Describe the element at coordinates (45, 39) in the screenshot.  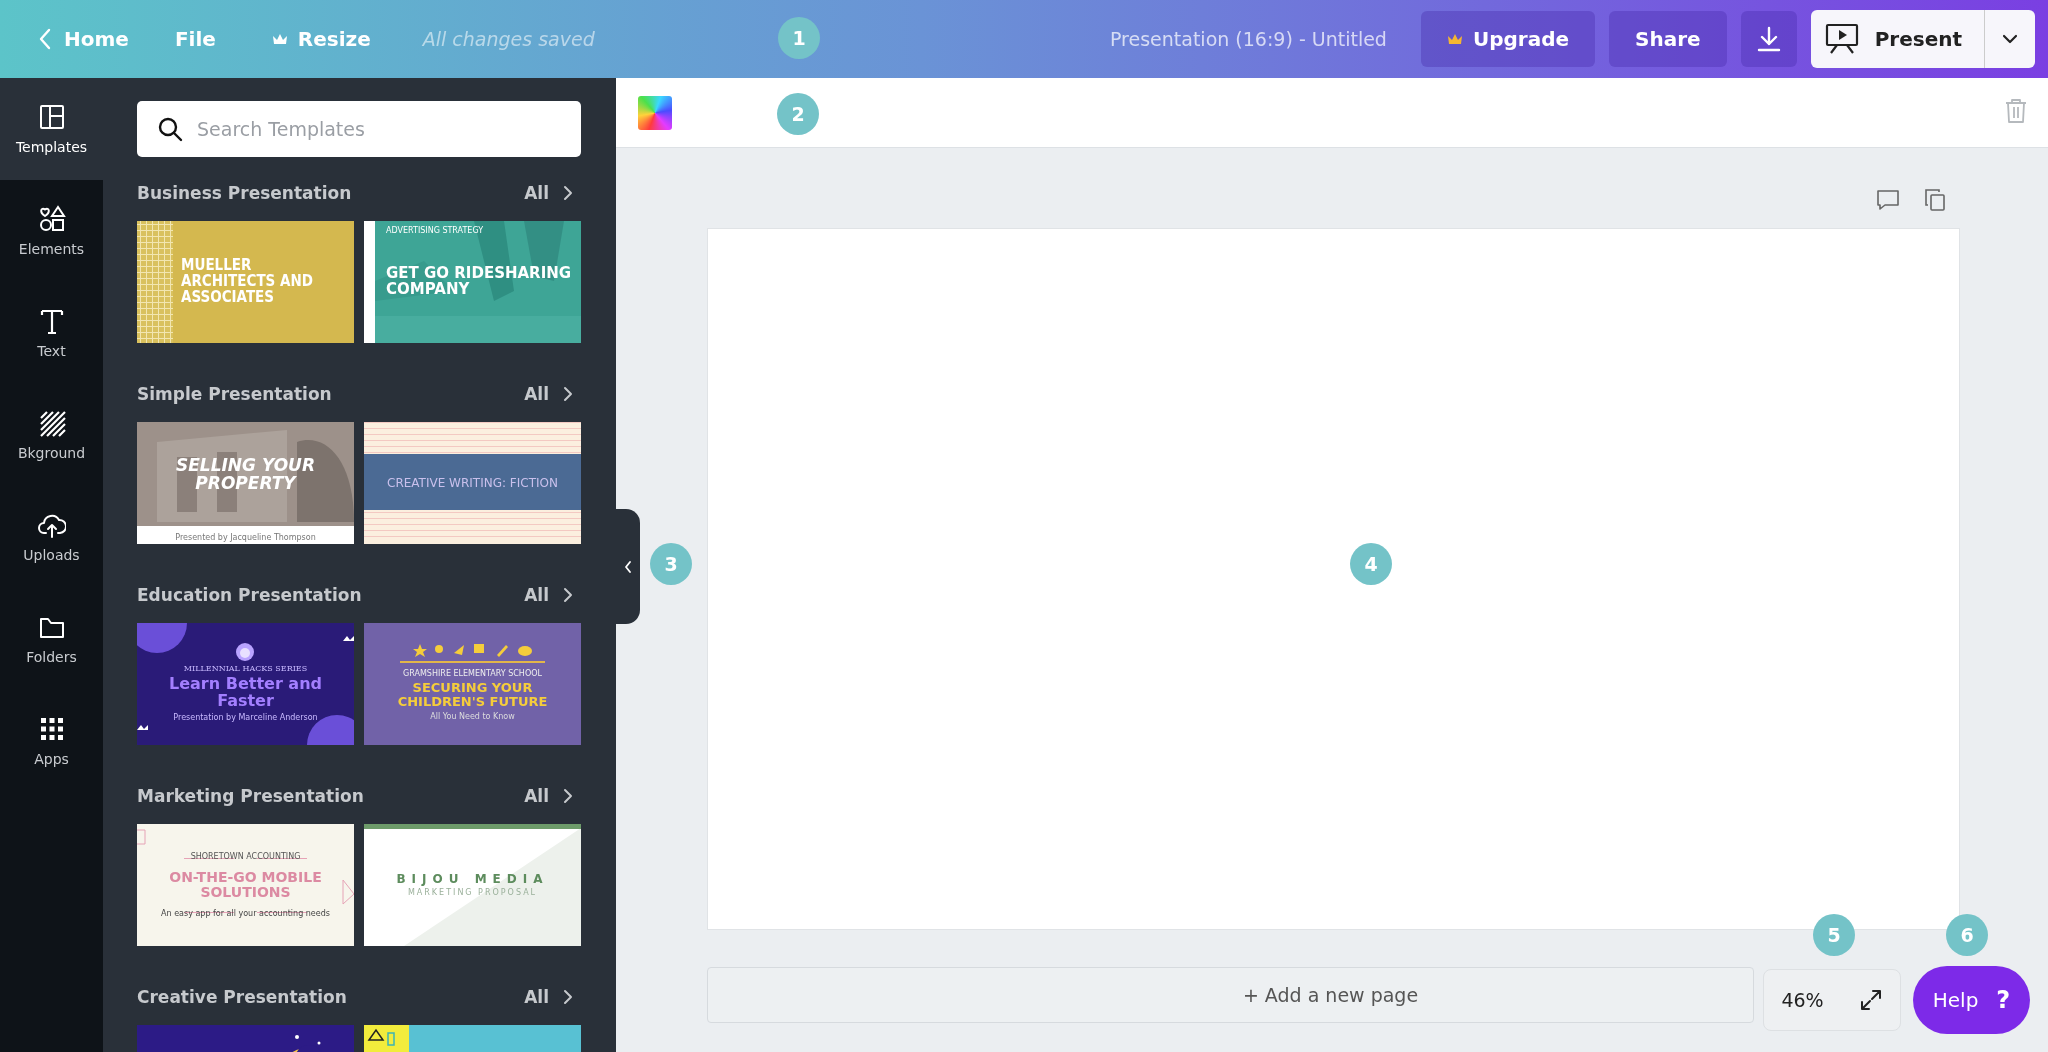
I see `back-chevron-icon` at that location.